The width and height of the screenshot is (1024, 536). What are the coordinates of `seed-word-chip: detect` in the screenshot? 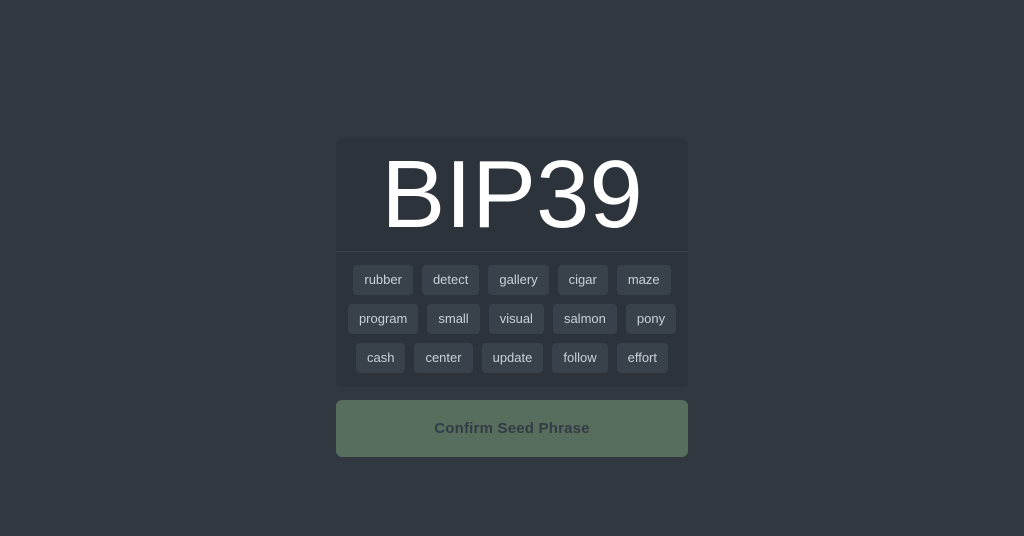 It's located at (450, 280).